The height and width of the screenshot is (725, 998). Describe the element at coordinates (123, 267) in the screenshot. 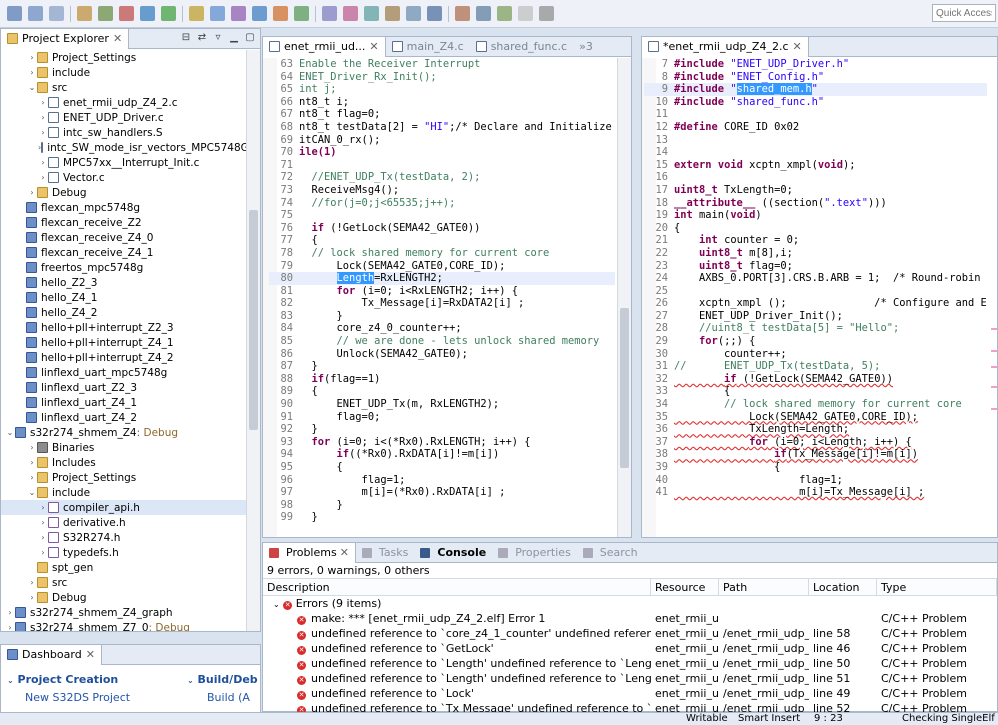

I see `tree-item: freertos_mpc5748g` at that location.